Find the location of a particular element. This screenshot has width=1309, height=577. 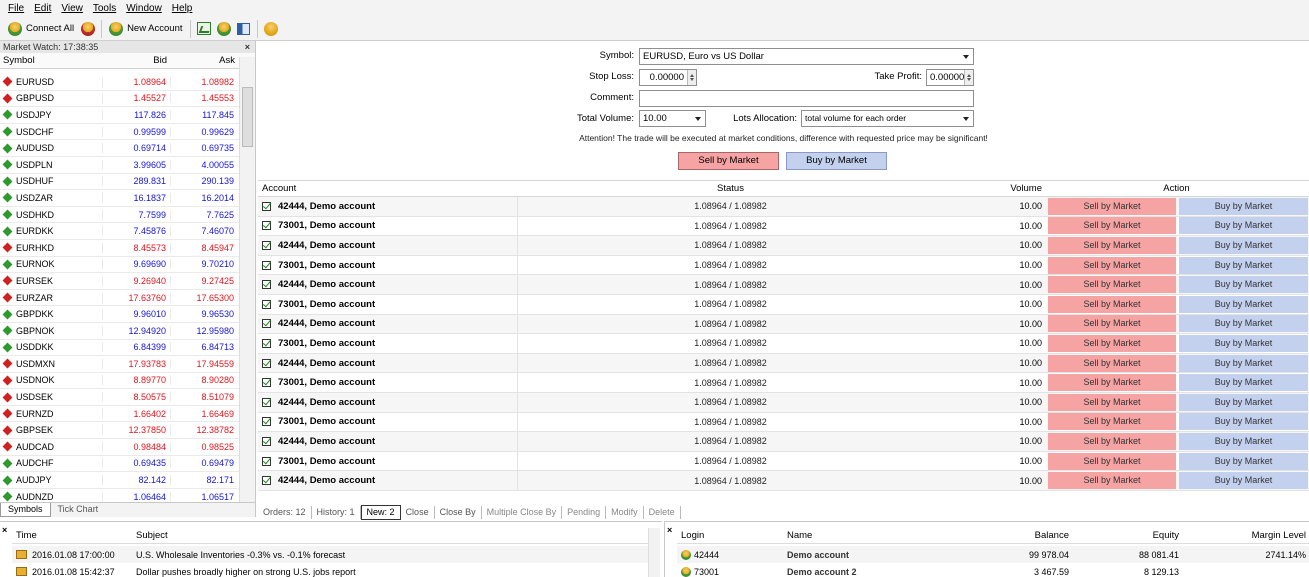

column-header-symbol: Symbol is located at coordinates (51, 60).